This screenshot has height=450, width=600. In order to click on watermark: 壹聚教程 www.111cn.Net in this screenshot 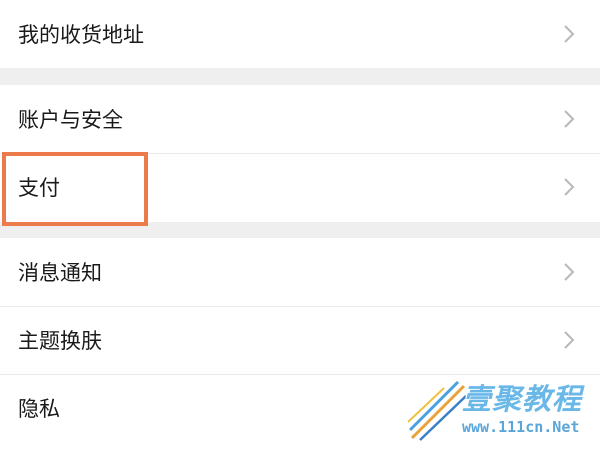, I will do `click(501, 411)`.